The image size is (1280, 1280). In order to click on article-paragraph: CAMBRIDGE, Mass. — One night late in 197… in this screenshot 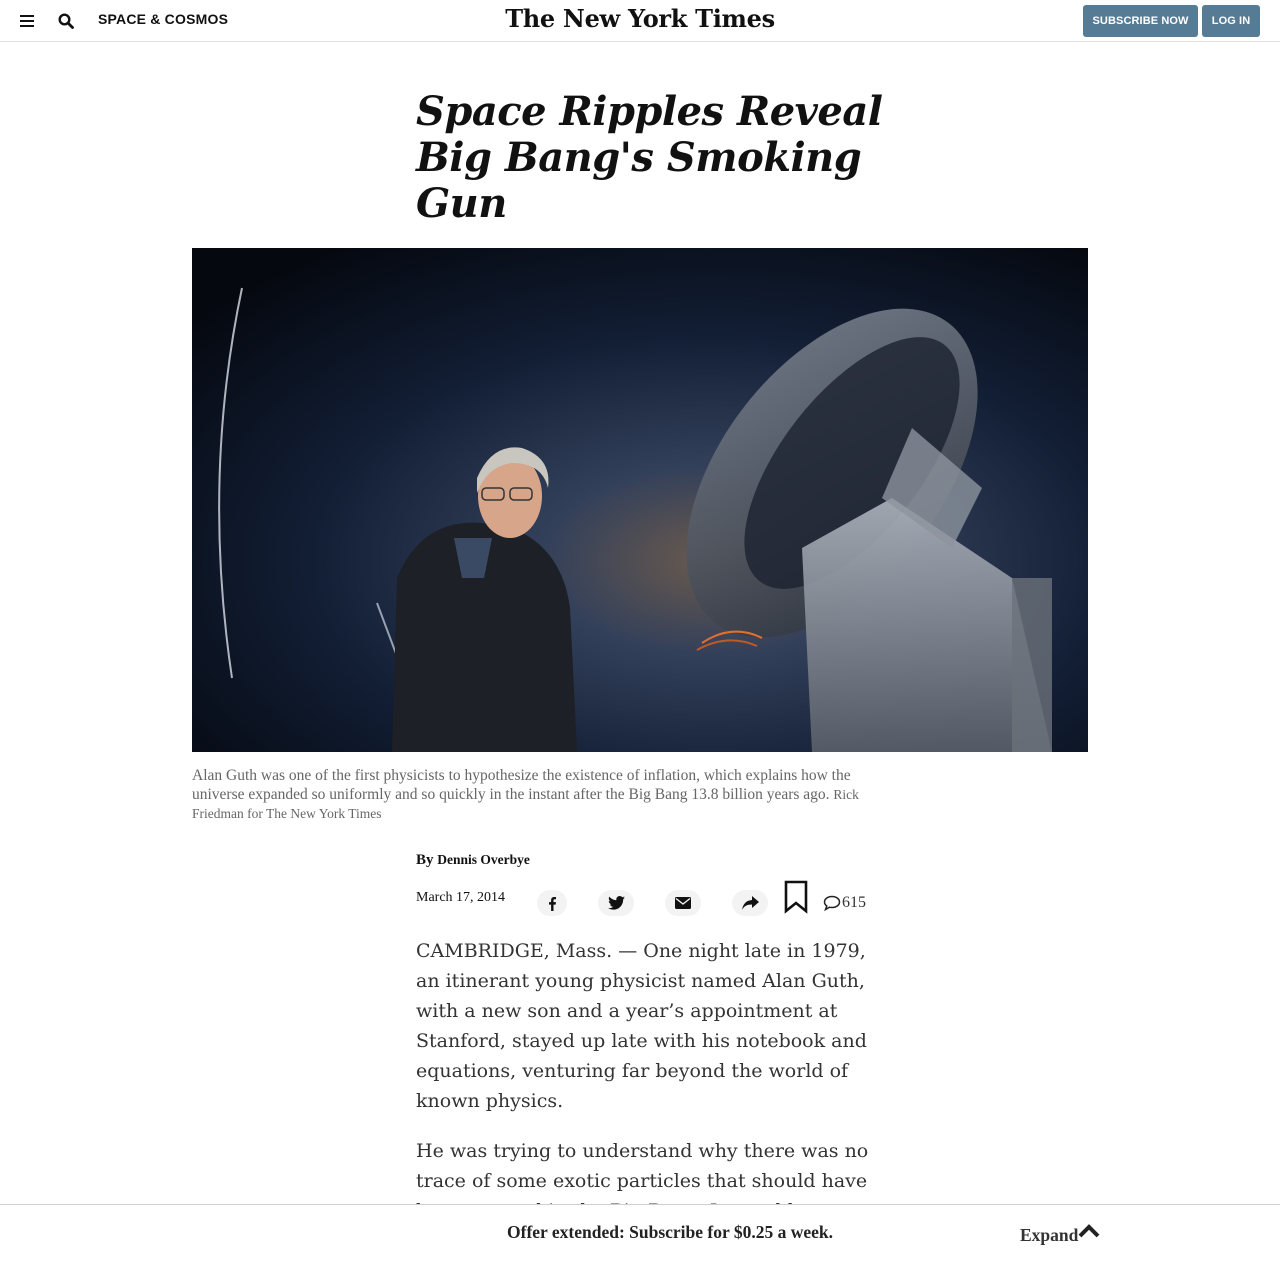, I will do `click(641, 1026)`.